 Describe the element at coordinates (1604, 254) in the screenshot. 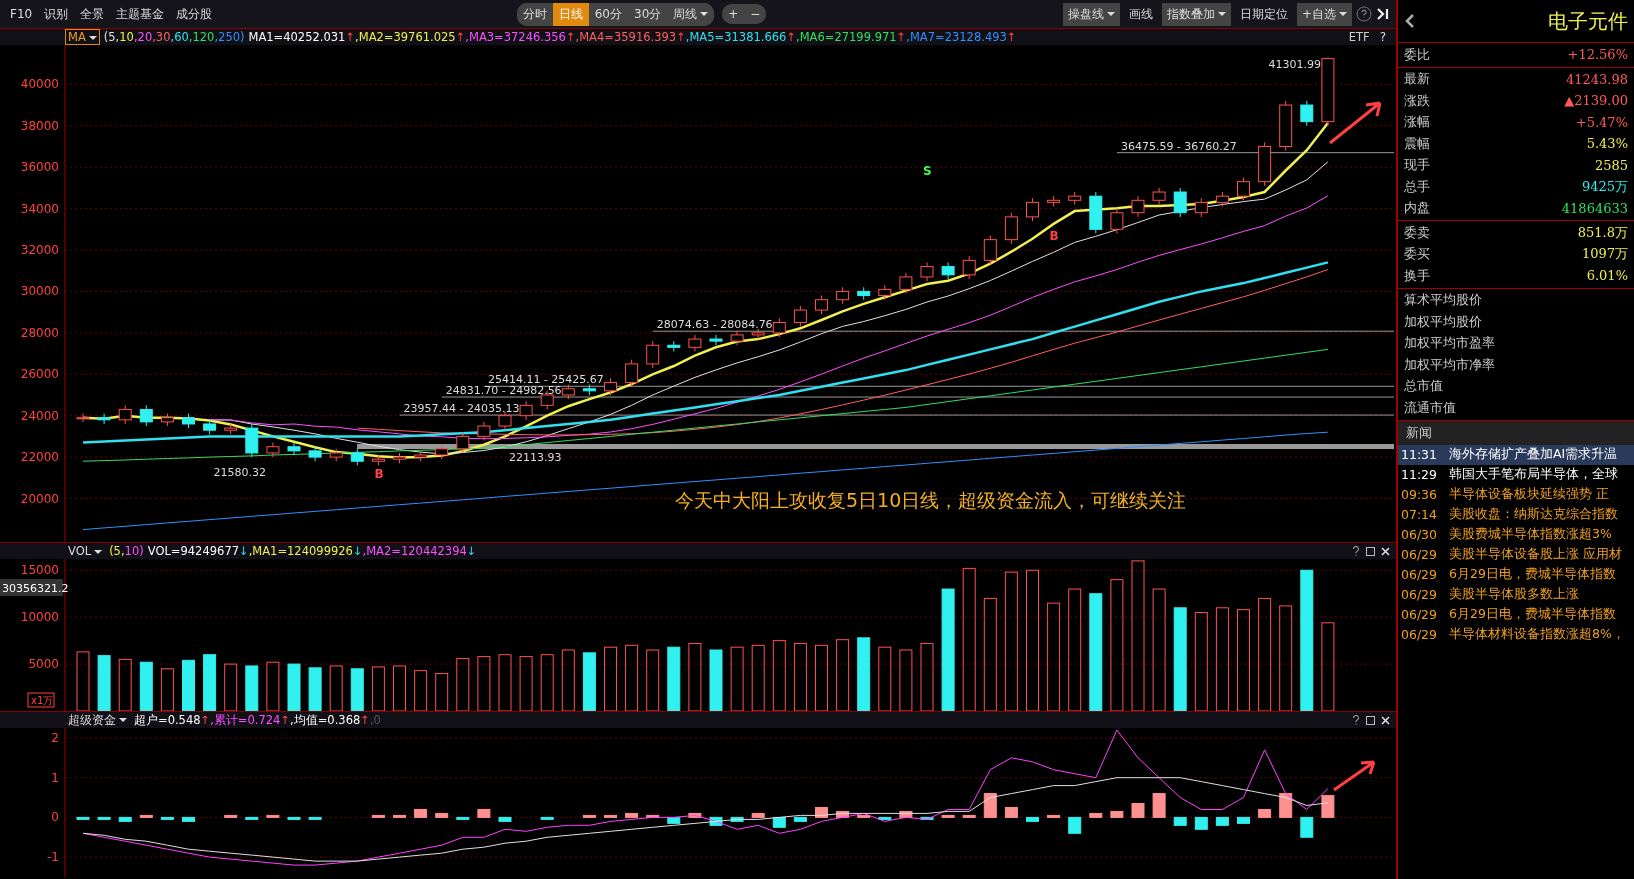

I see `quote-value: 1097万` at that location.